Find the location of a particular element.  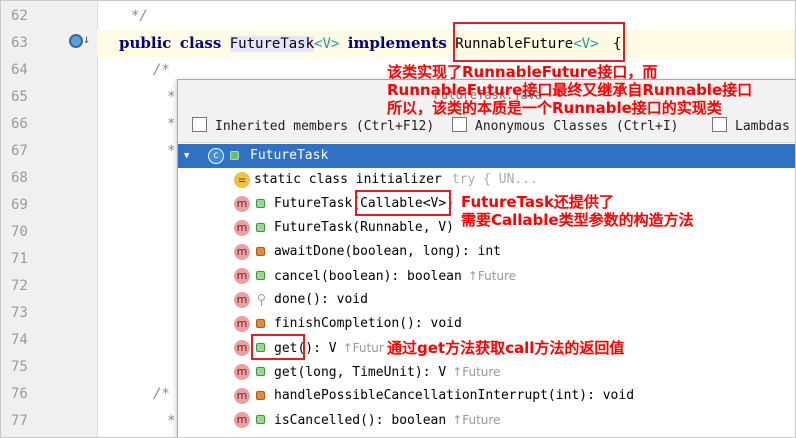

class-icon: c is located at coordinates (216, 156).